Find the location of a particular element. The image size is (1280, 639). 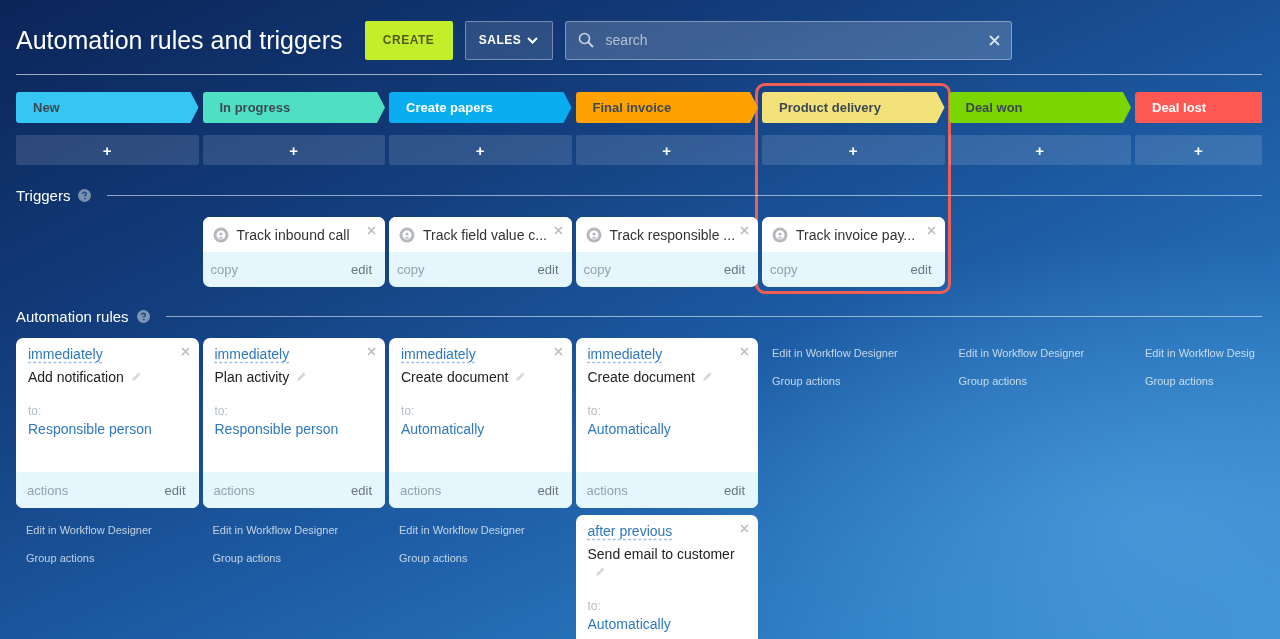

rule-name: Add notification is located at coordinates (76, 377).